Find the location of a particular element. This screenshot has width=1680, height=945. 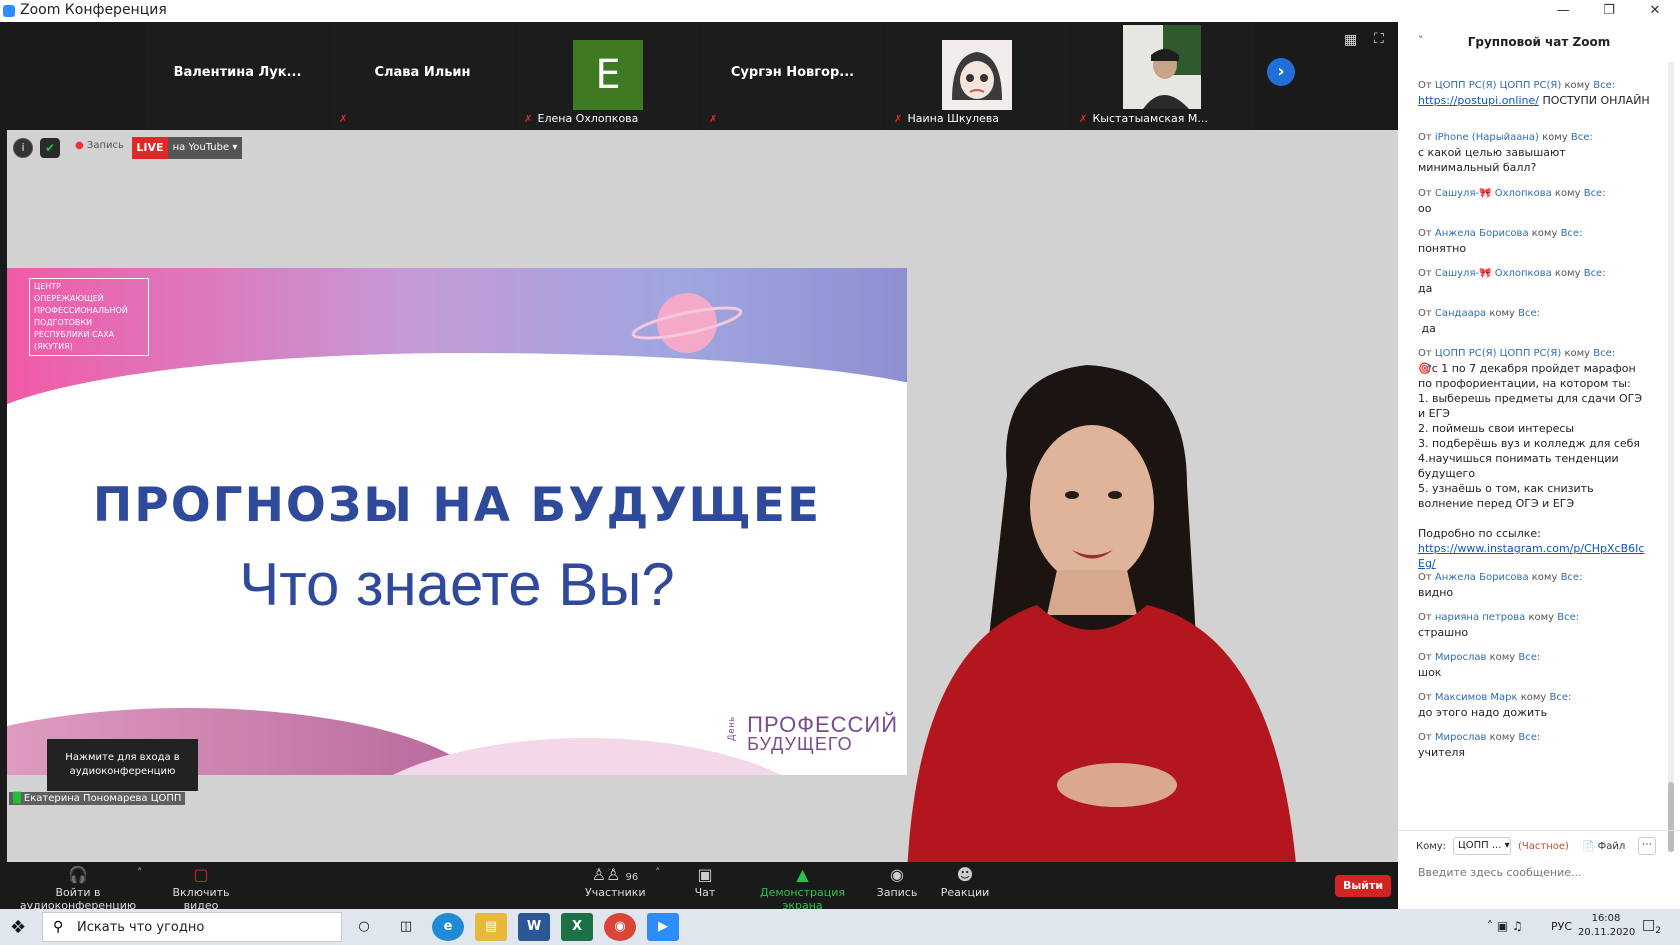

cortana-icon: ○ is located at coordinates (364, 927).